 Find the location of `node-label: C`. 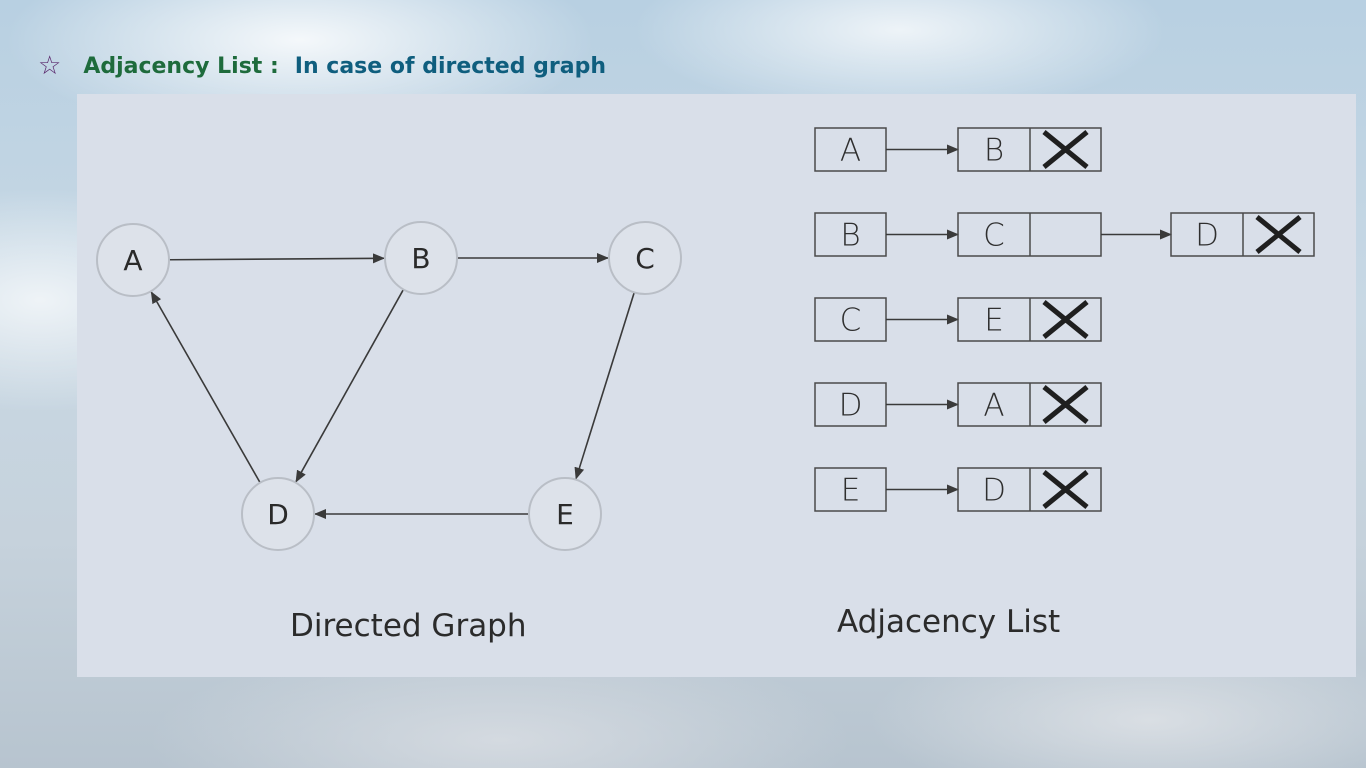

node-label: C is located at coordinates (645, 258).